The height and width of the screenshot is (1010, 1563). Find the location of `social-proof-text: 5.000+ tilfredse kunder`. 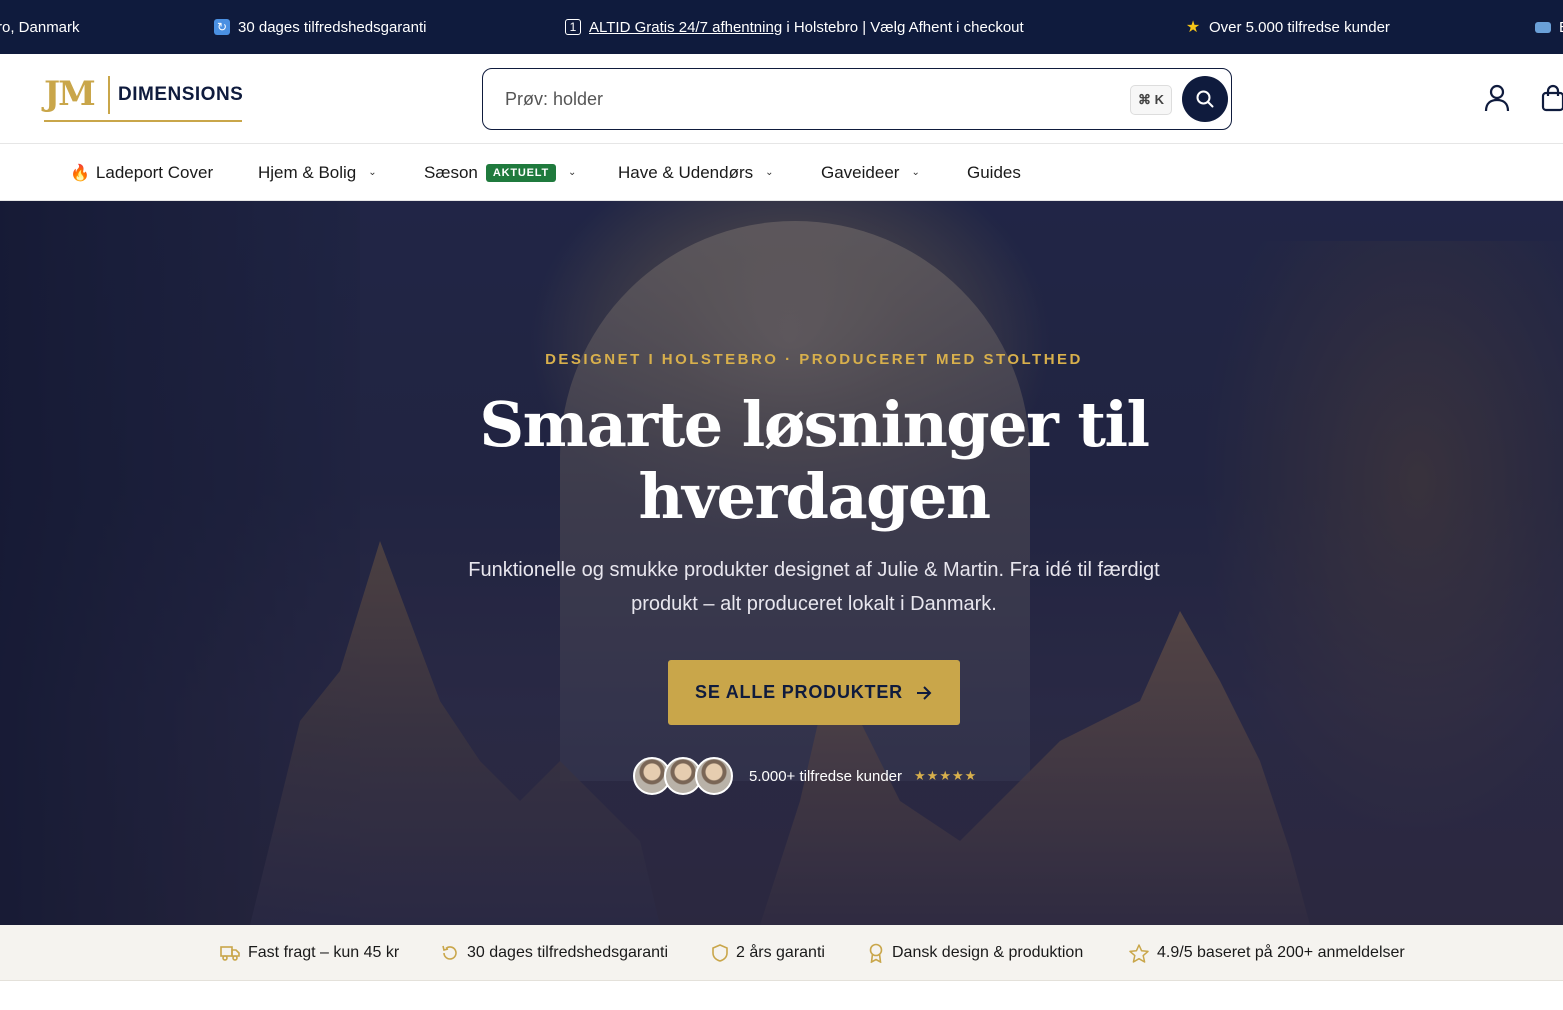

social-proof-text: 5.000+ tilfredse kunder is located at coordinates (826, 776).